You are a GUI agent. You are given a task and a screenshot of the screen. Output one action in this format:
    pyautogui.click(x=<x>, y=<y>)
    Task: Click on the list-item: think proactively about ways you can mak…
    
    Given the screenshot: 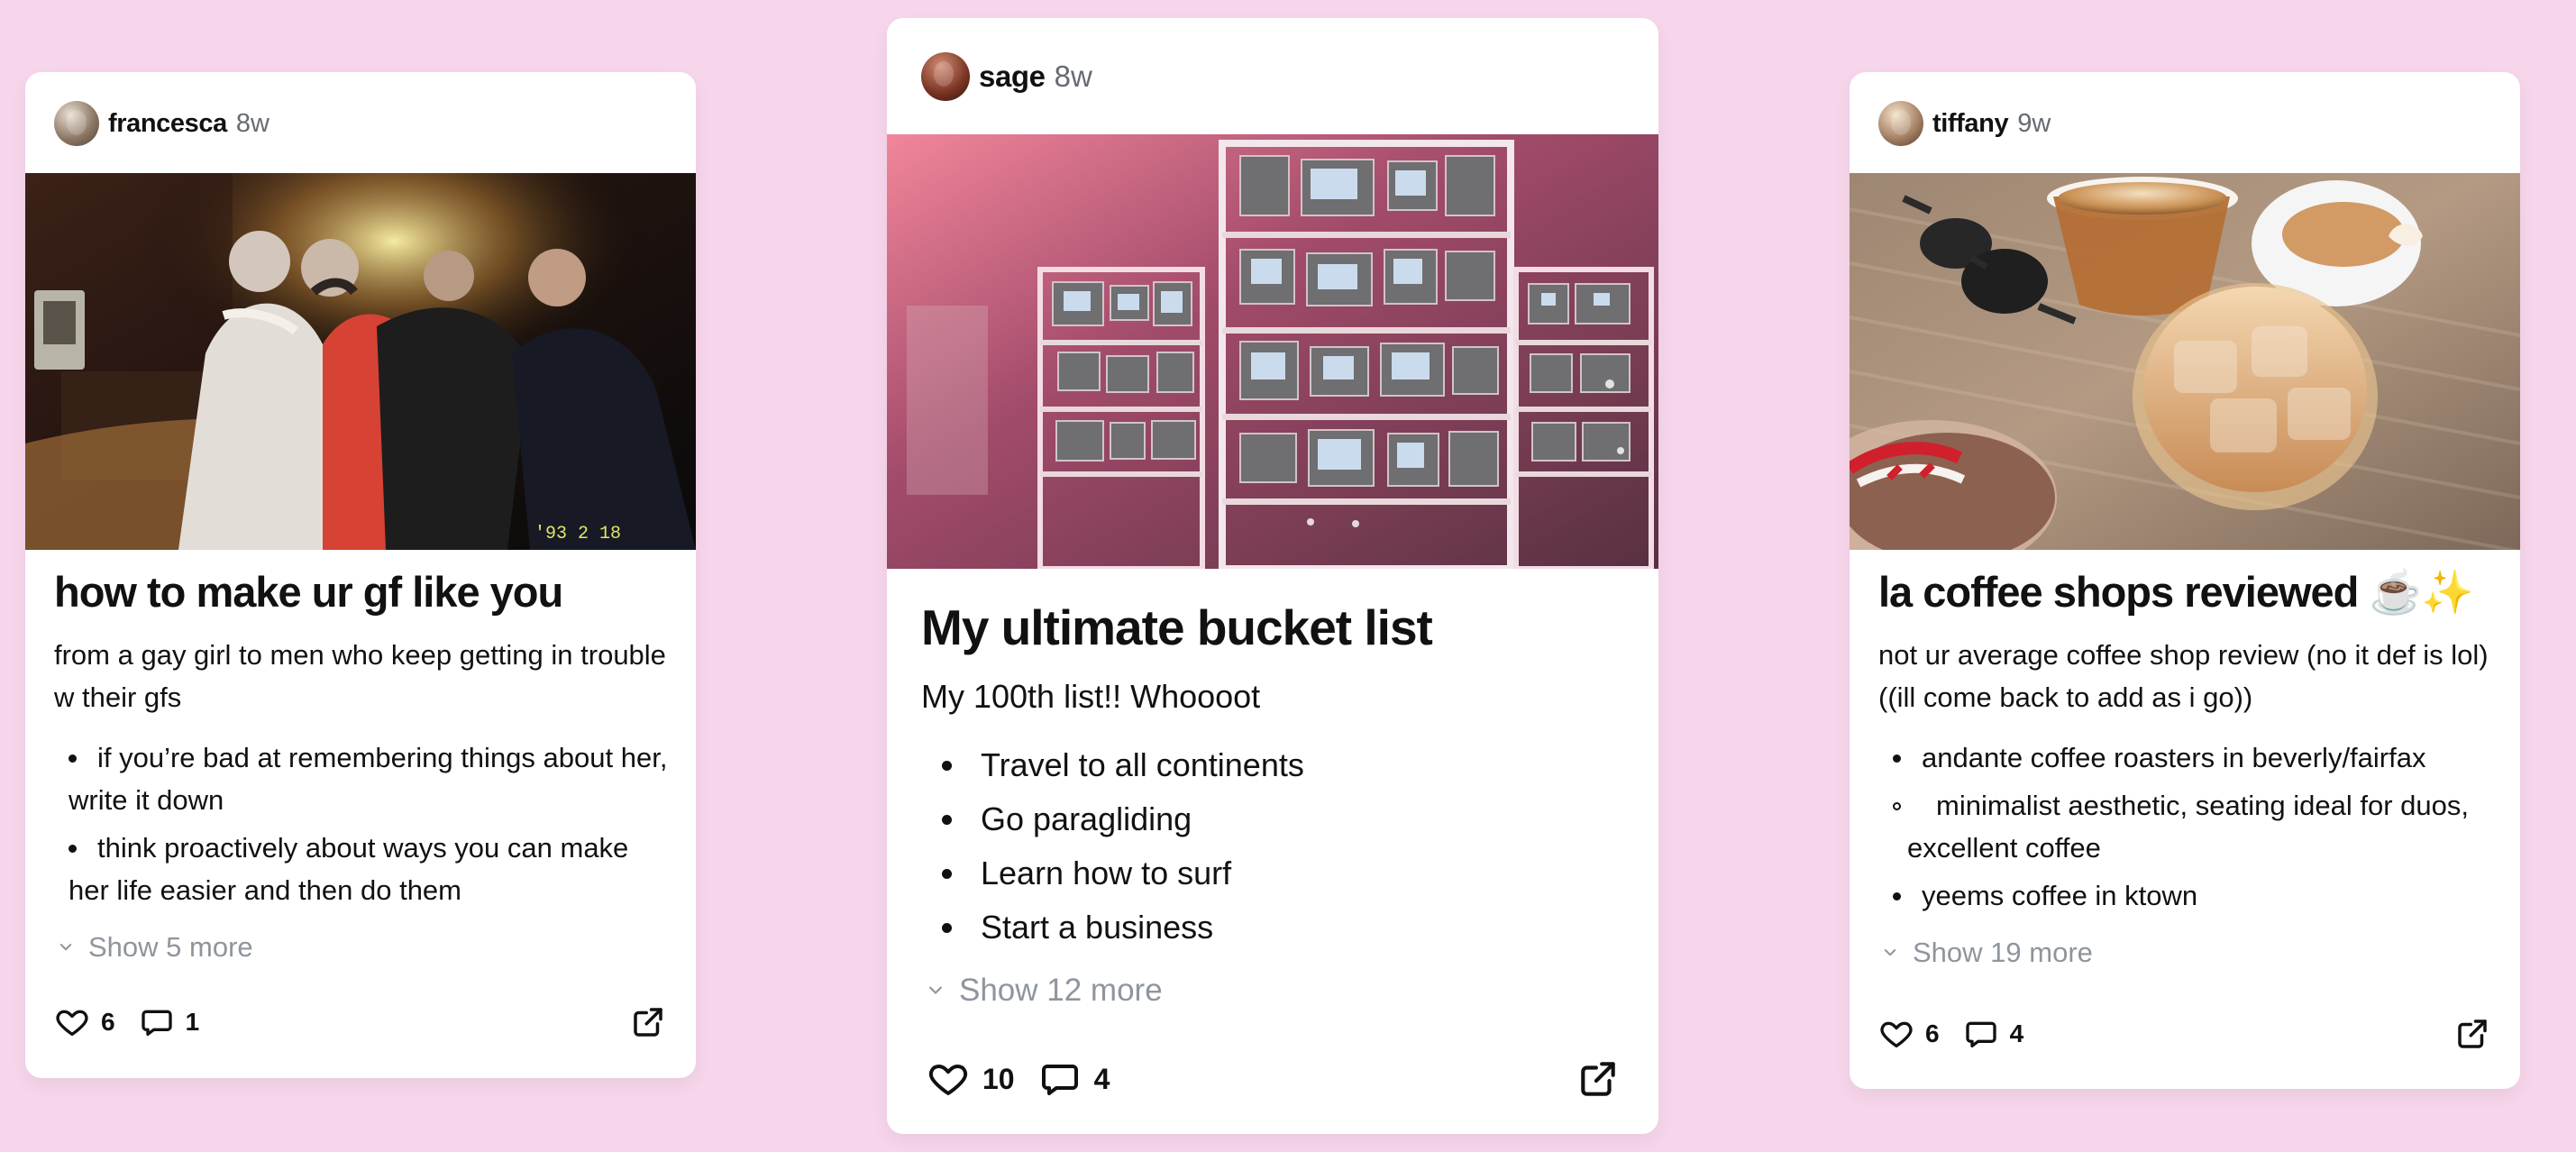 What is the action you would take?
    pyautogui.click(x=361, y=869)
    